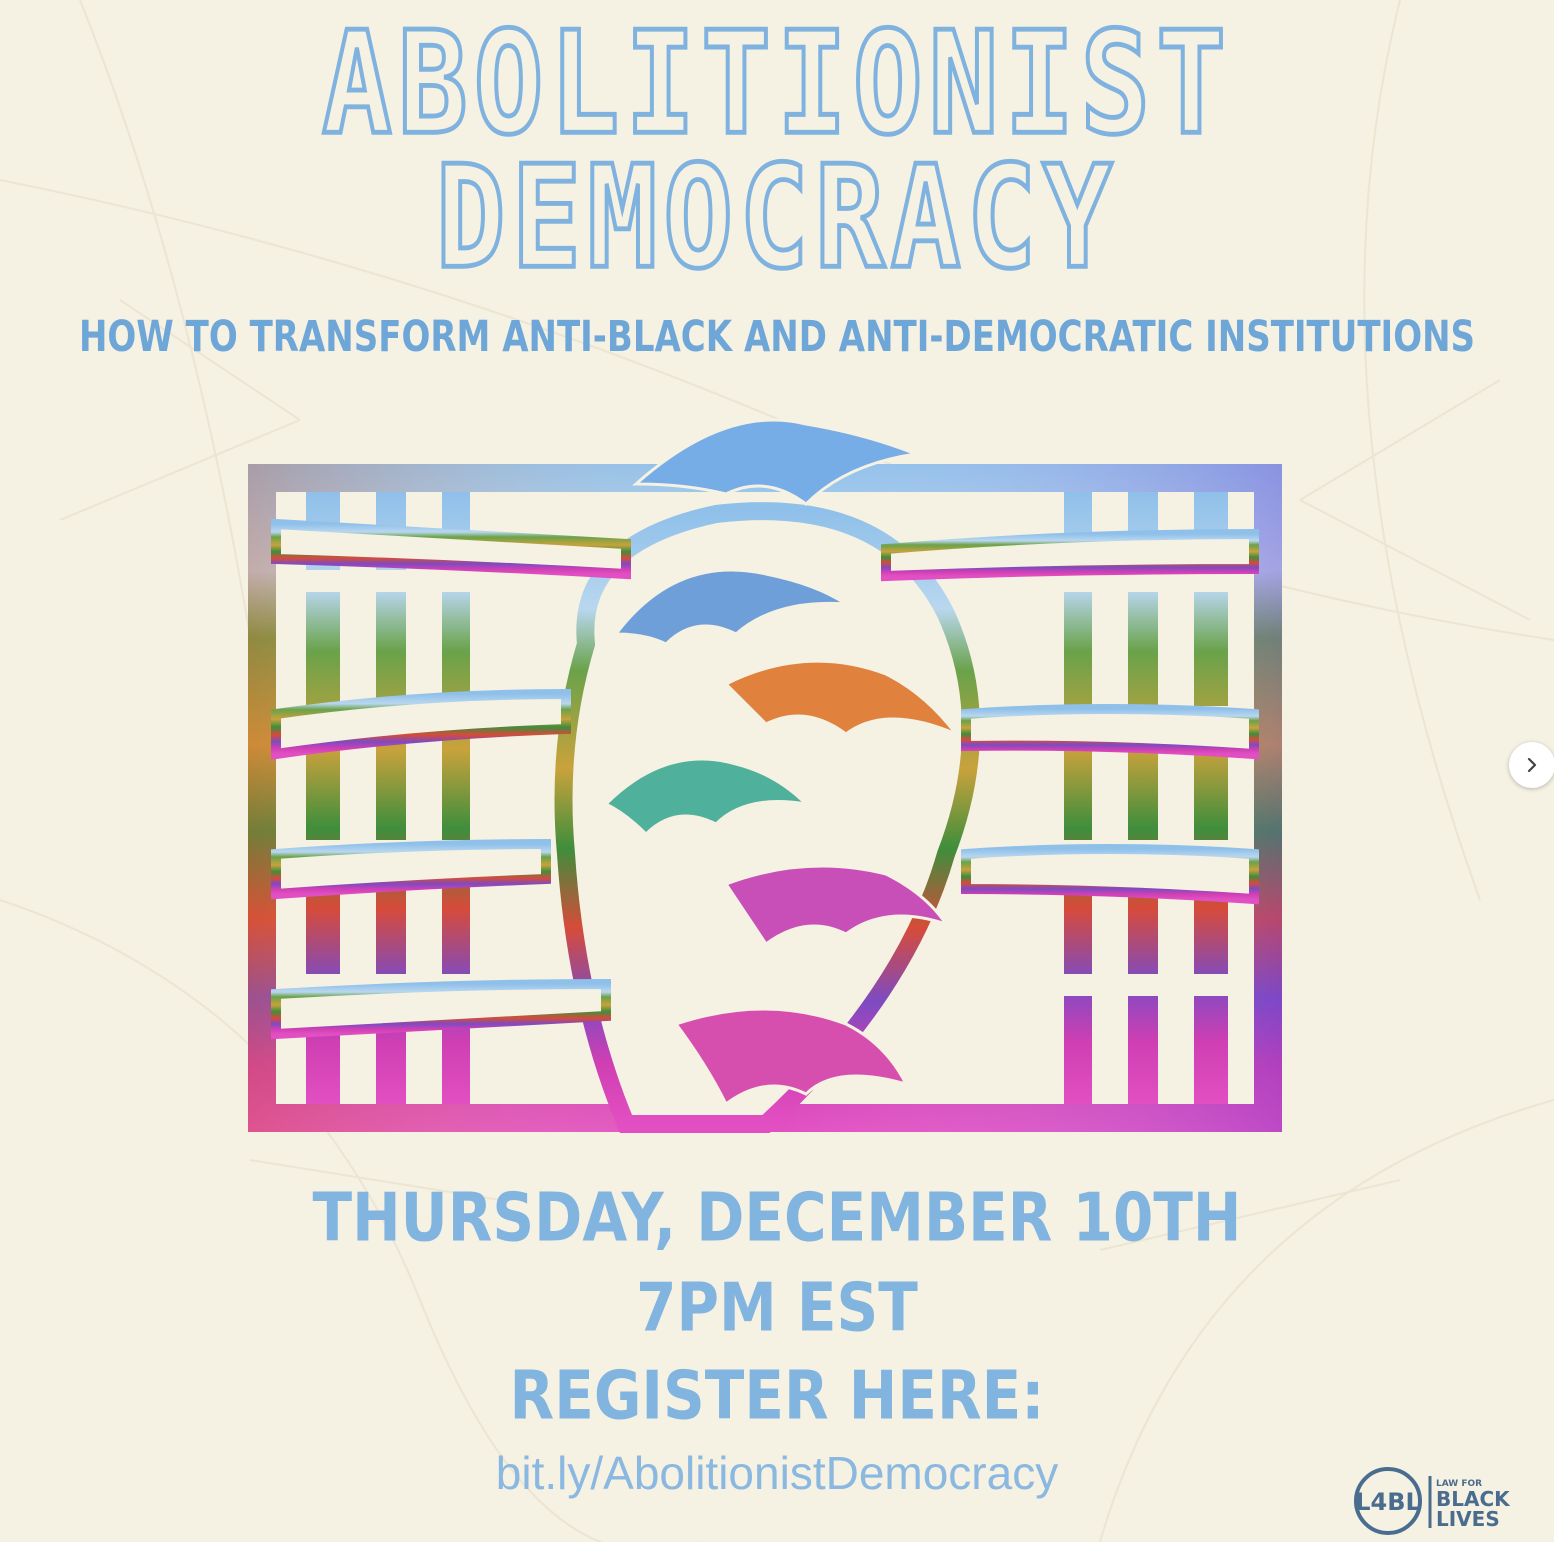 The width and height of the screenshot is (1554, 1542). I want to click on register-heading: REGISTER HERE:, so click(777, 1395).